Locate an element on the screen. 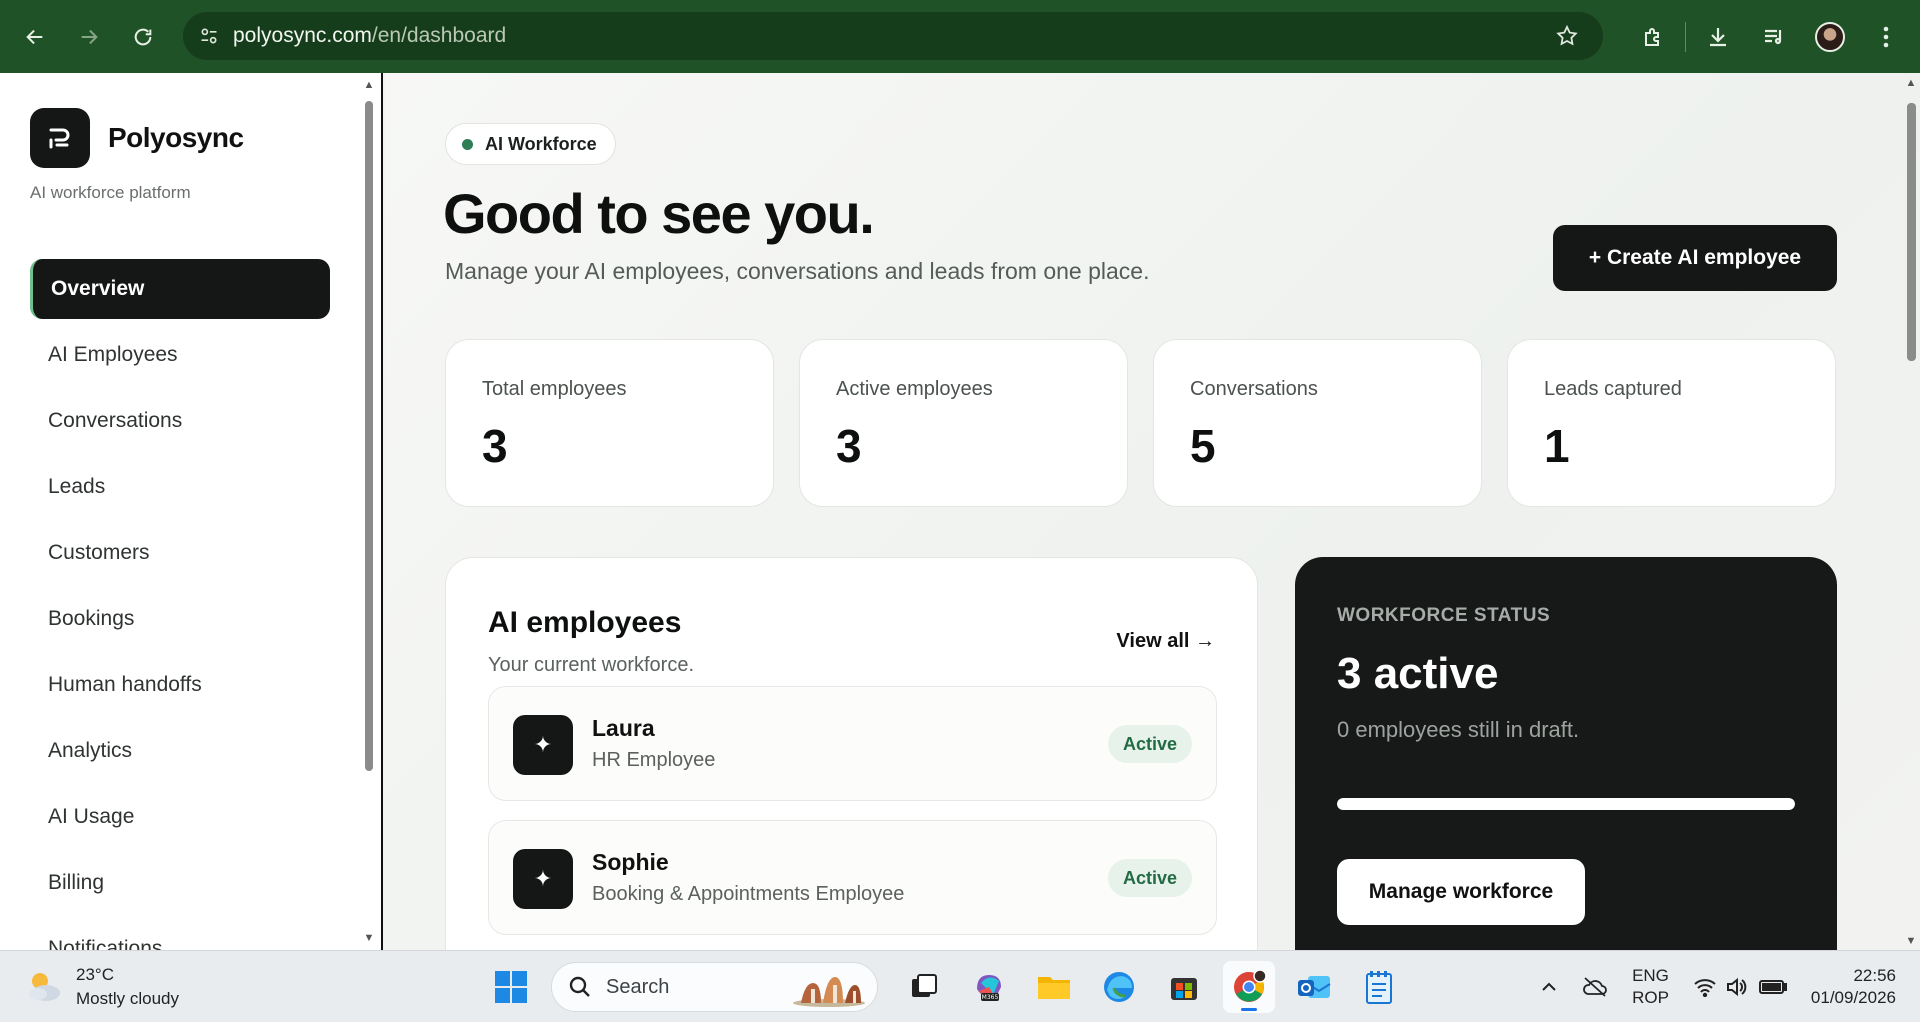  clock-date: 01/09/2026 is located at coordinates (1853, 997).